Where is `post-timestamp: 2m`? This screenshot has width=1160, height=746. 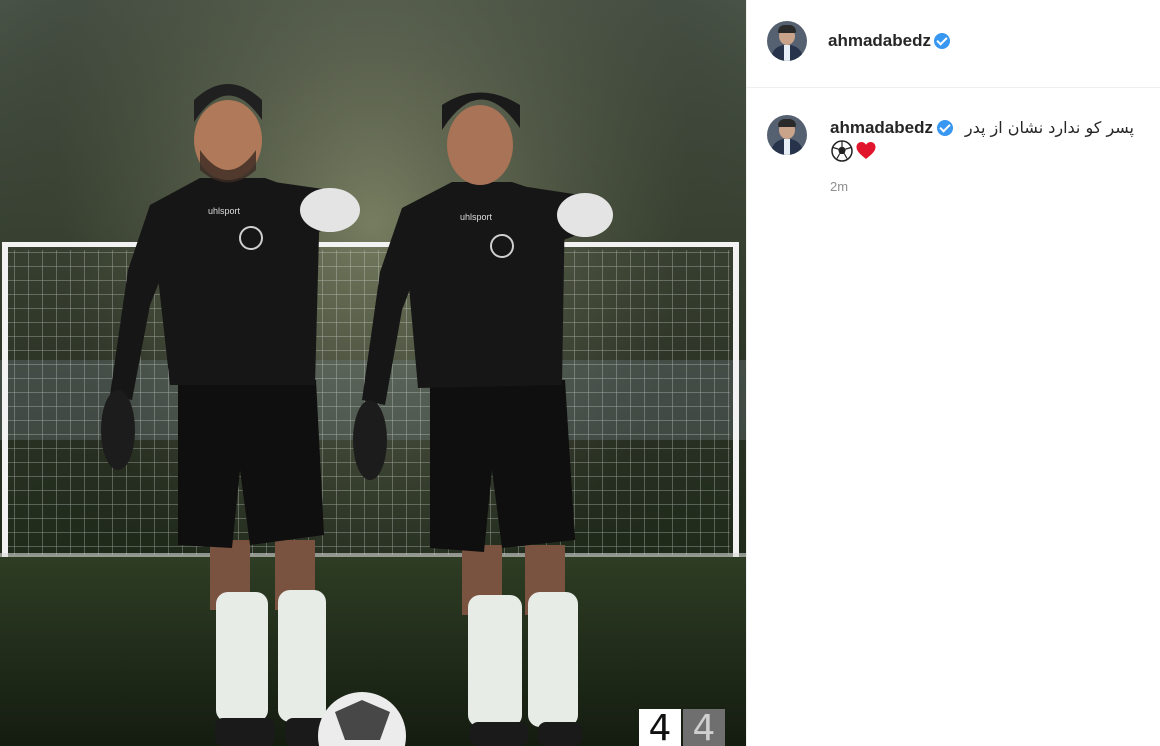 post-timestamp: 2m is located at coordinates (839, 186).